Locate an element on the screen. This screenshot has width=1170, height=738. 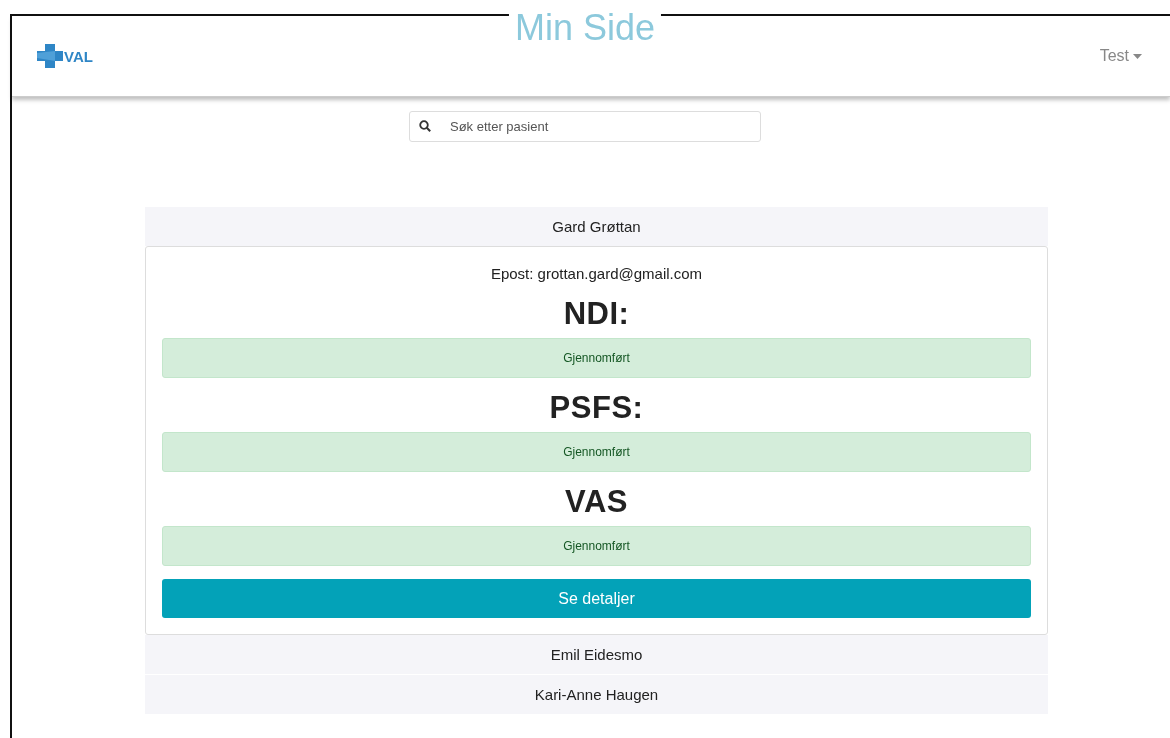
email-text: Epost: grottan.gard@gmail.com is located at coordinates (596, 273).